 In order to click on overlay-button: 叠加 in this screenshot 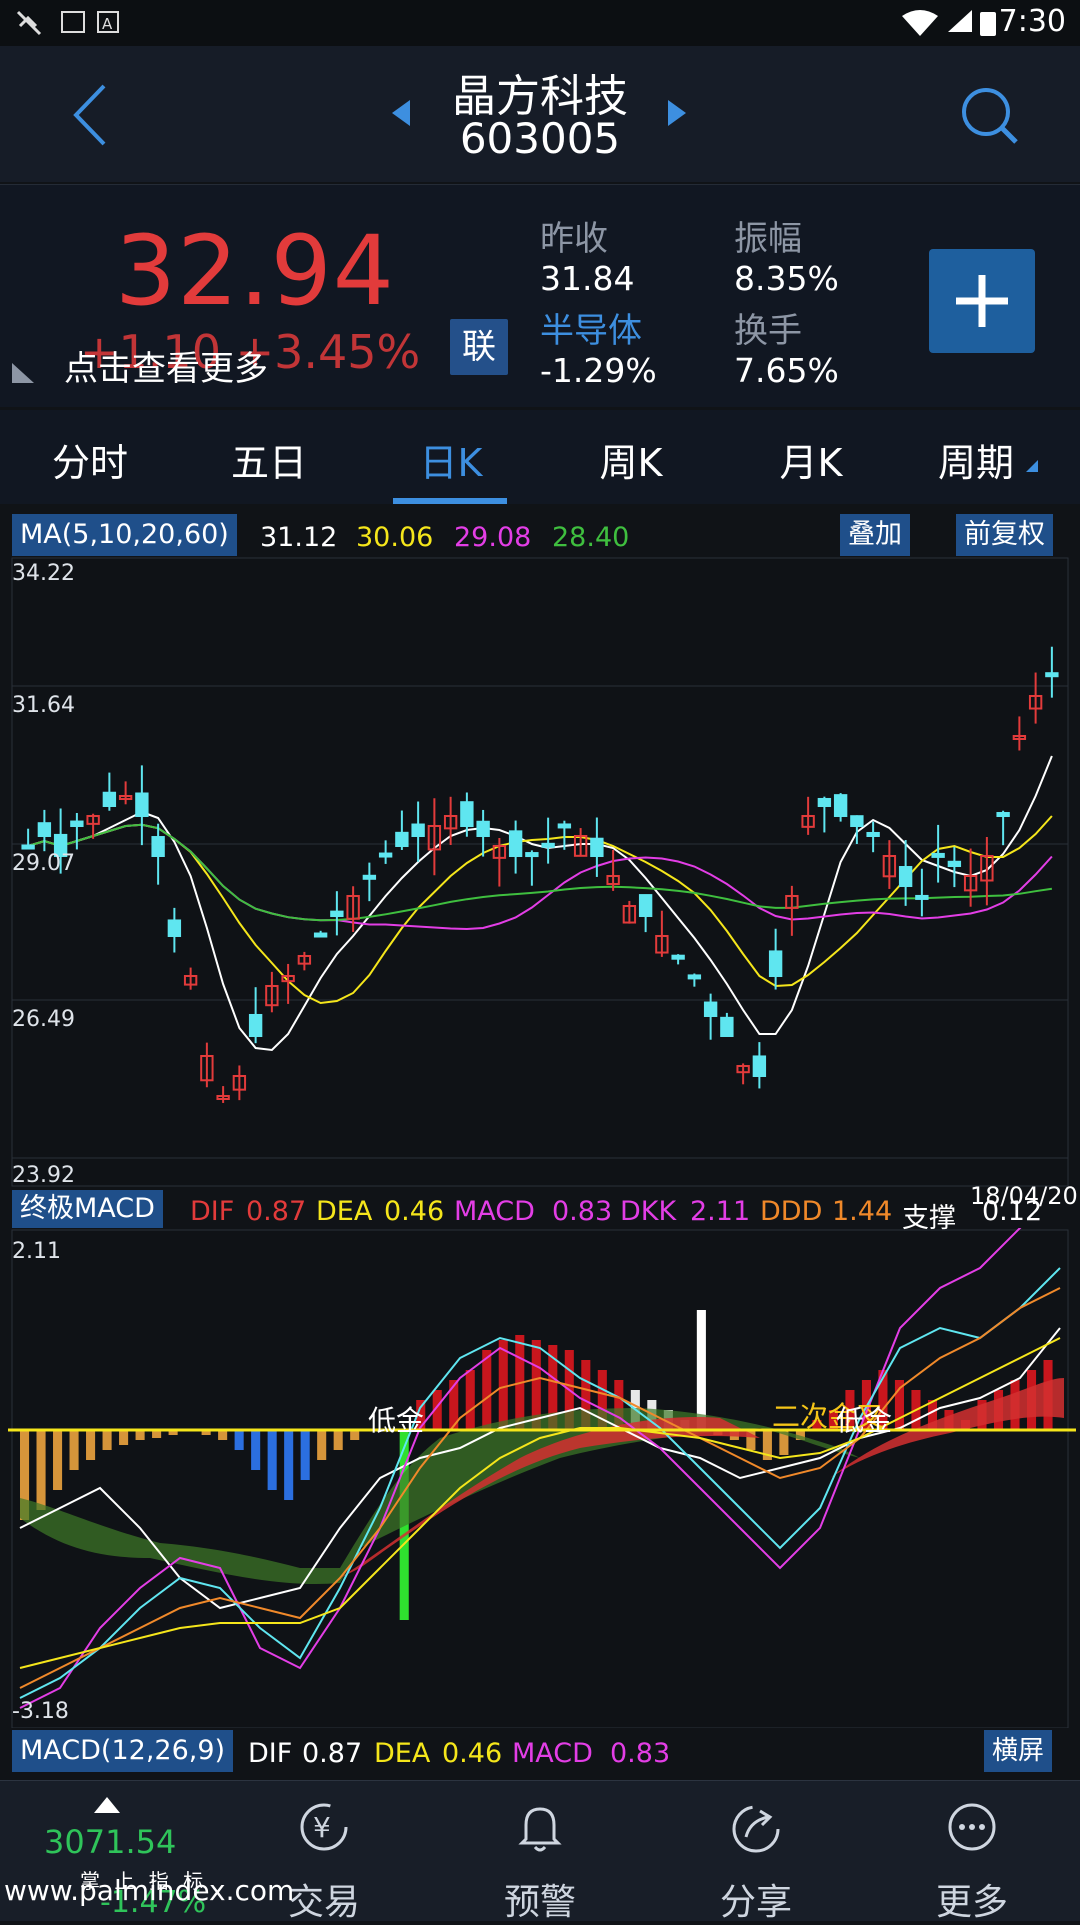, I will do `click(875, 535)`.